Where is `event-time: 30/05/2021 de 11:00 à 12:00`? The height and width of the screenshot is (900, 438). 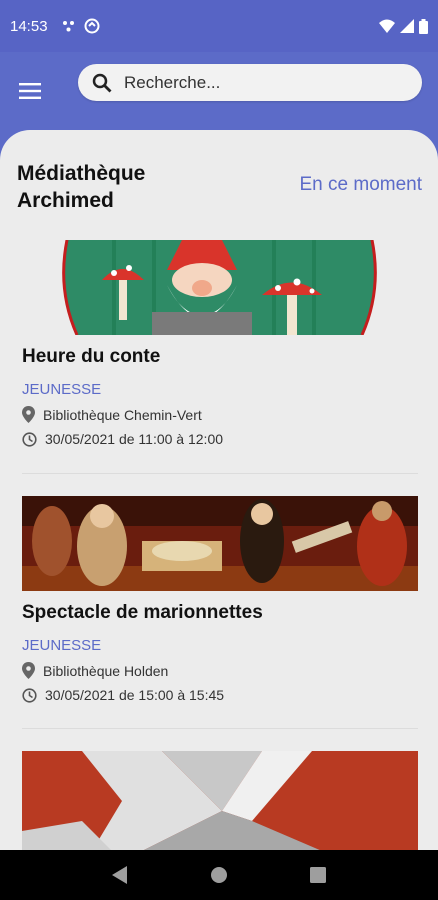
event-time: 30/05/2021 de 11:00 à 12:00 is located at coordinates (220, 439).